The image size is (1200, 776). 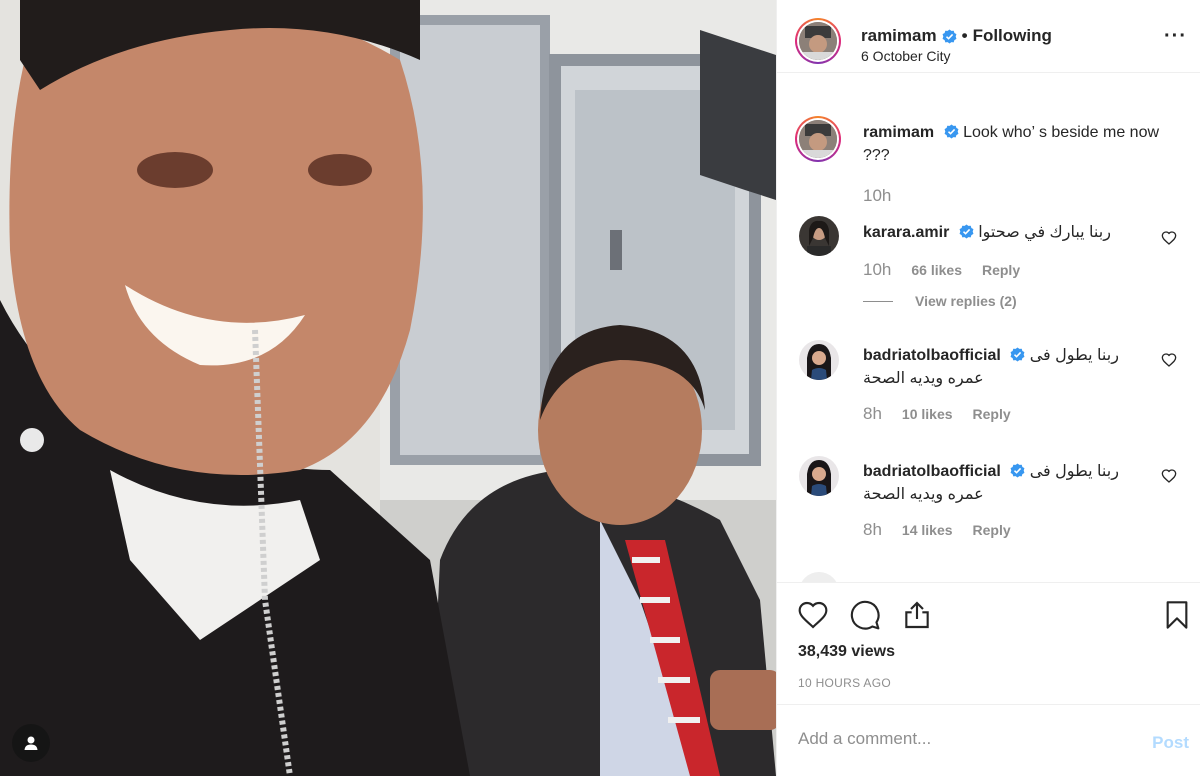 I want to click on post-timestamp: 10 HOURS AGO, so click(x=844, y=683).